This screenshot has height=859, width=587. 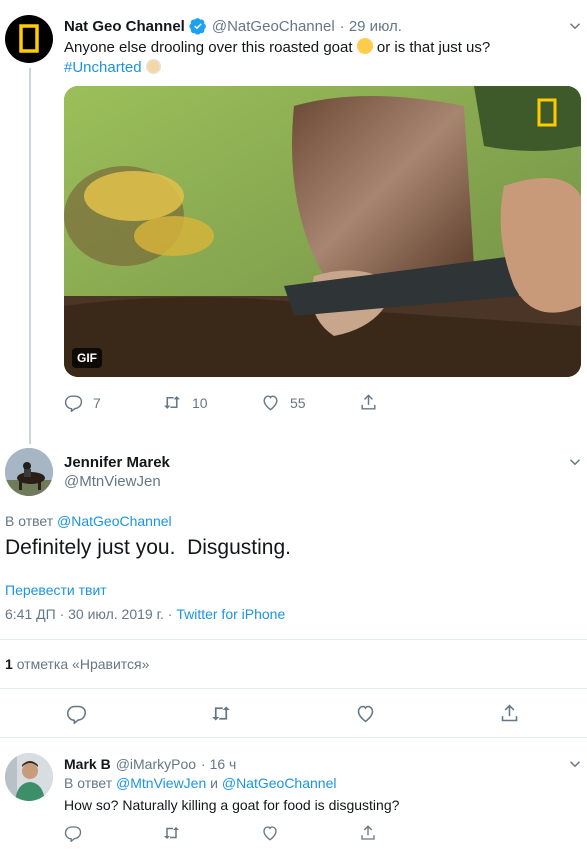 I want to click on reply-button: 7, so click(x=82, y=402).